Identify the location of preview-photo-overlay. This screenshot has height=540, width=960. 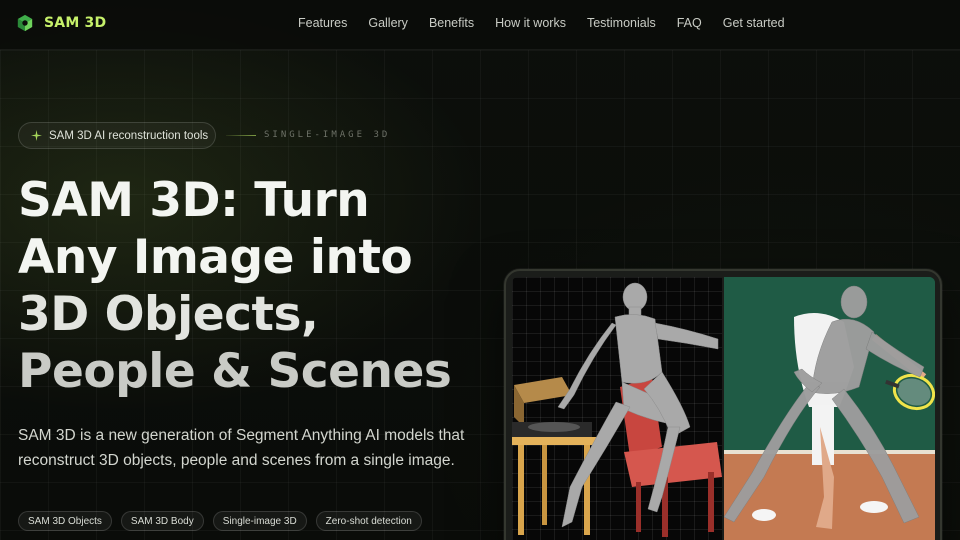
(829, 408).